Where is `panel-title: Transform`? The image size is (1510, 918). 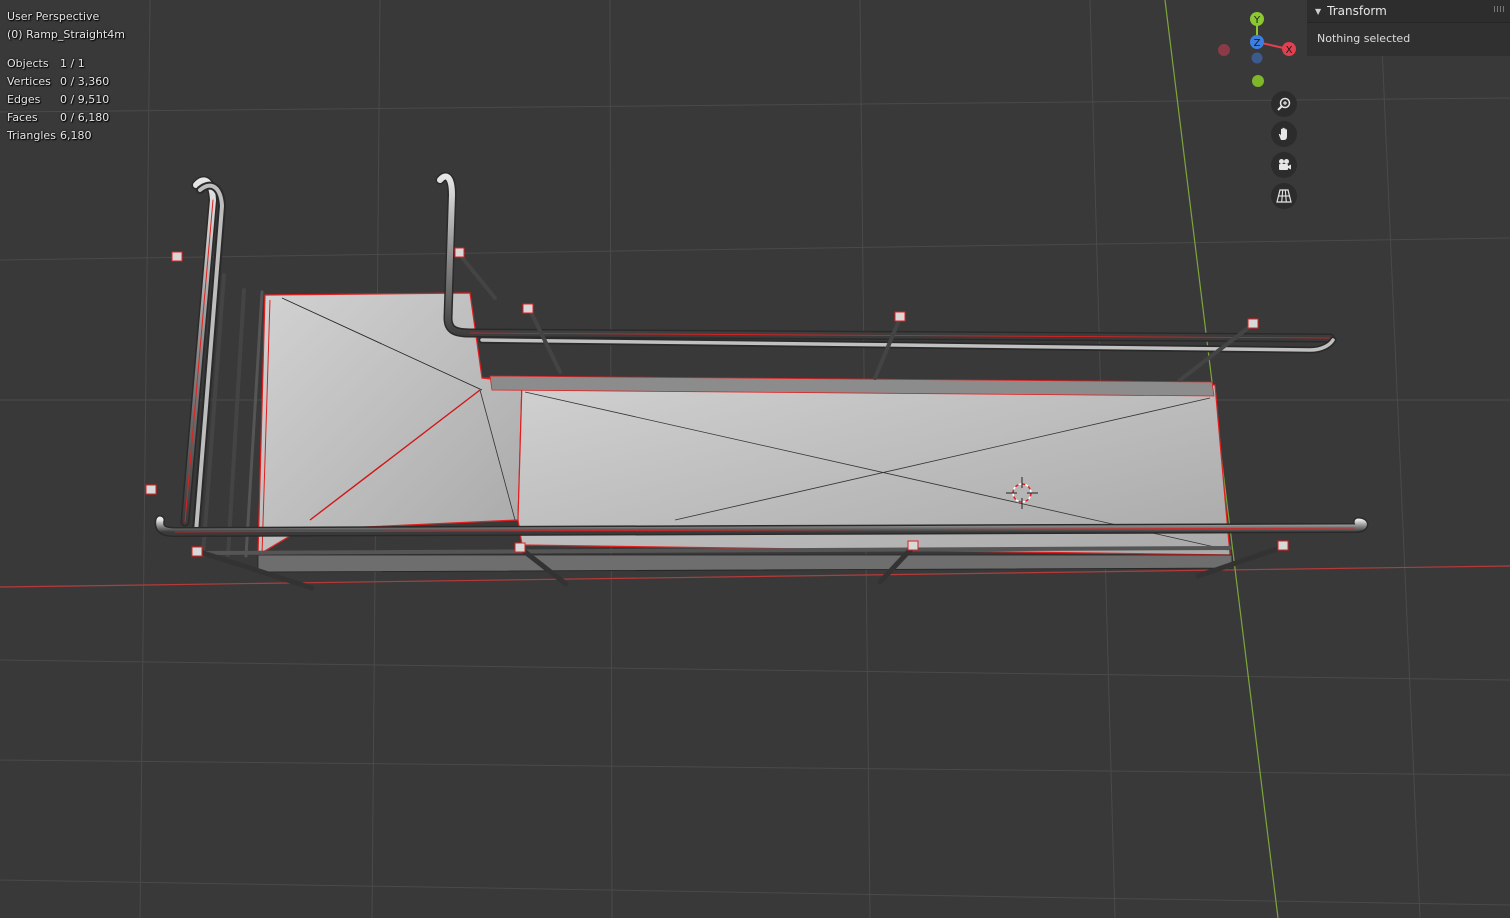
panel-title: Transform is located at coordinates (1357, 11).